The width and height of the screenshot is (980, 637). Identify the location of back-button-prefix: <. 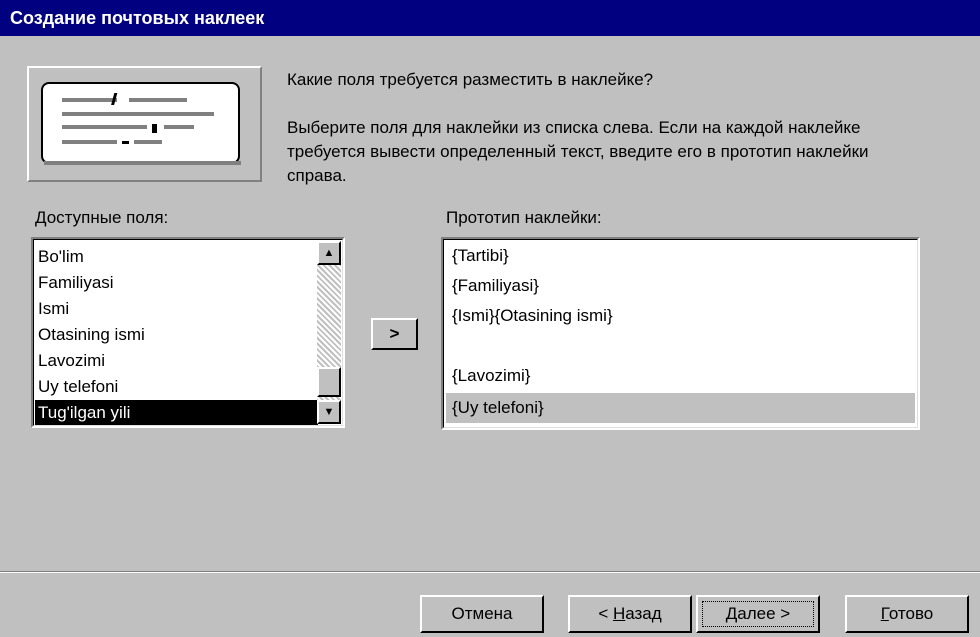
(605, 613).